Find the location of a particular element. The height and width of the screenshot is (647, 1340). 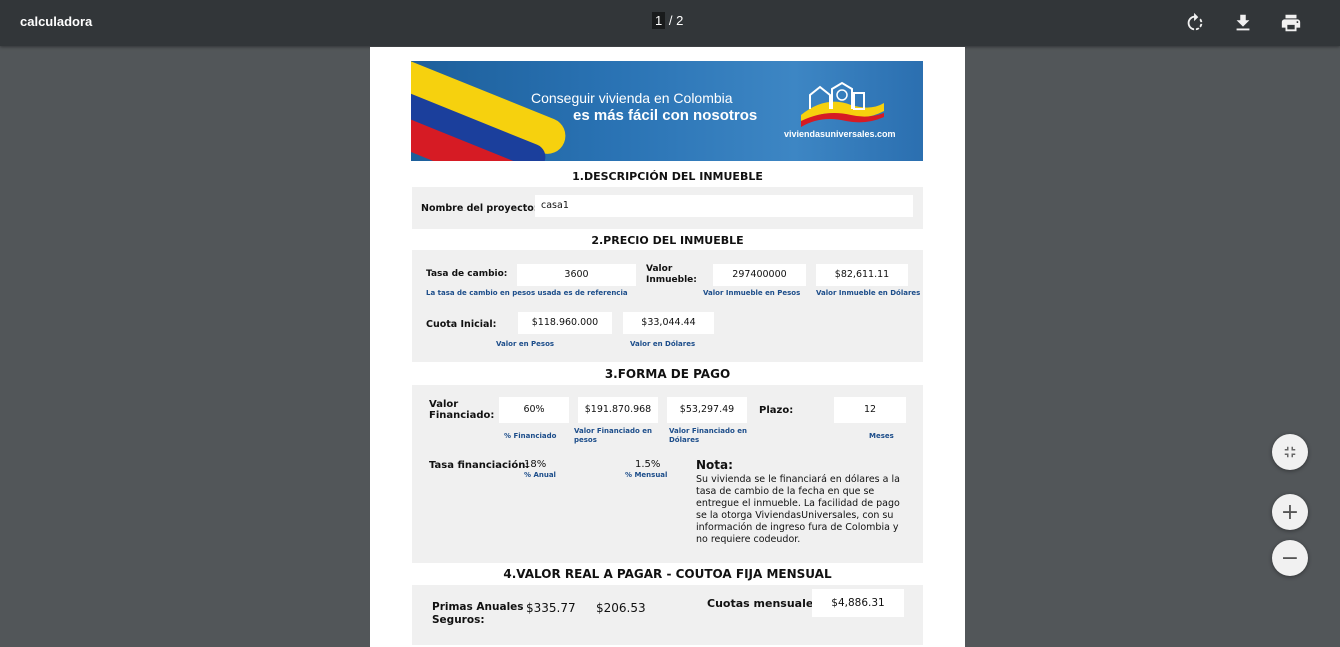

annual-rate-caption: % Anual is located at coordinates (540, 475).